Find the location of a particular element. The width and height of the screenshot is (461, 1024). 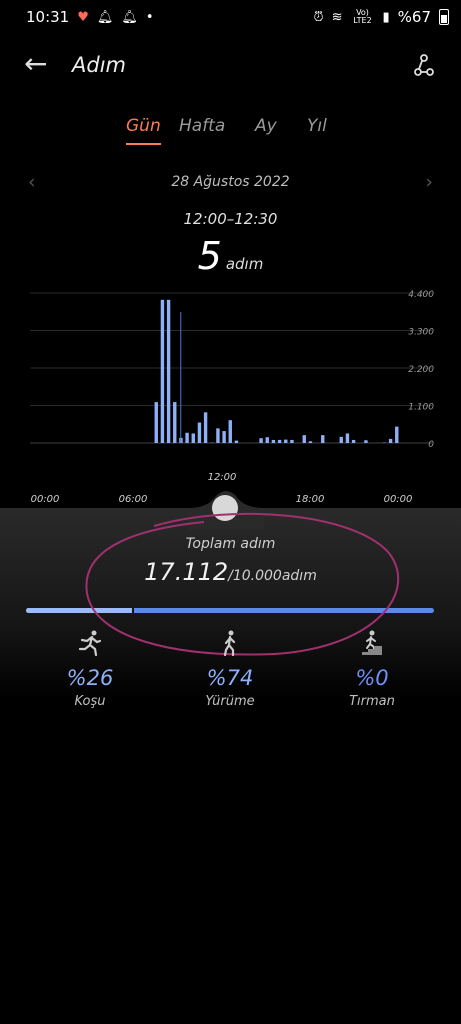

network-indicator: Vo) LTE2 is located at coordinates (362, 16).